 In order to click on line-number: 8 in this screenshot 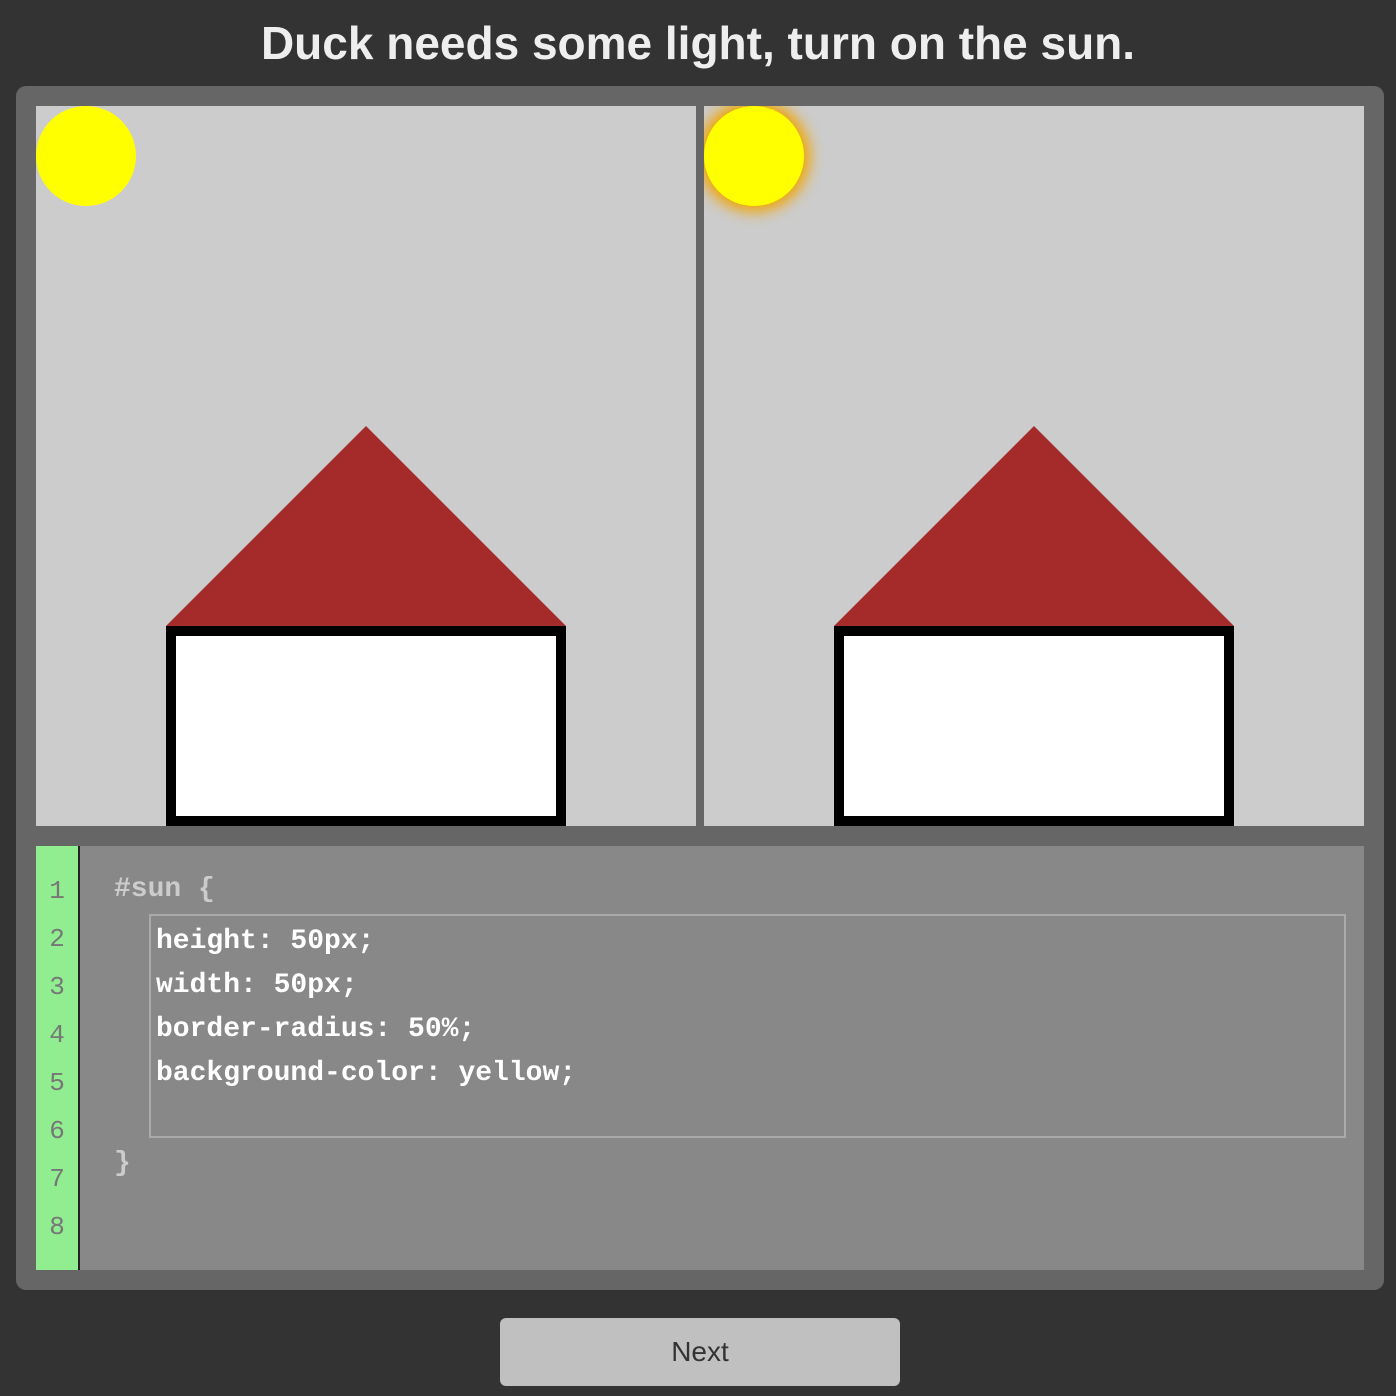, I will do `click(57, 1227)`.